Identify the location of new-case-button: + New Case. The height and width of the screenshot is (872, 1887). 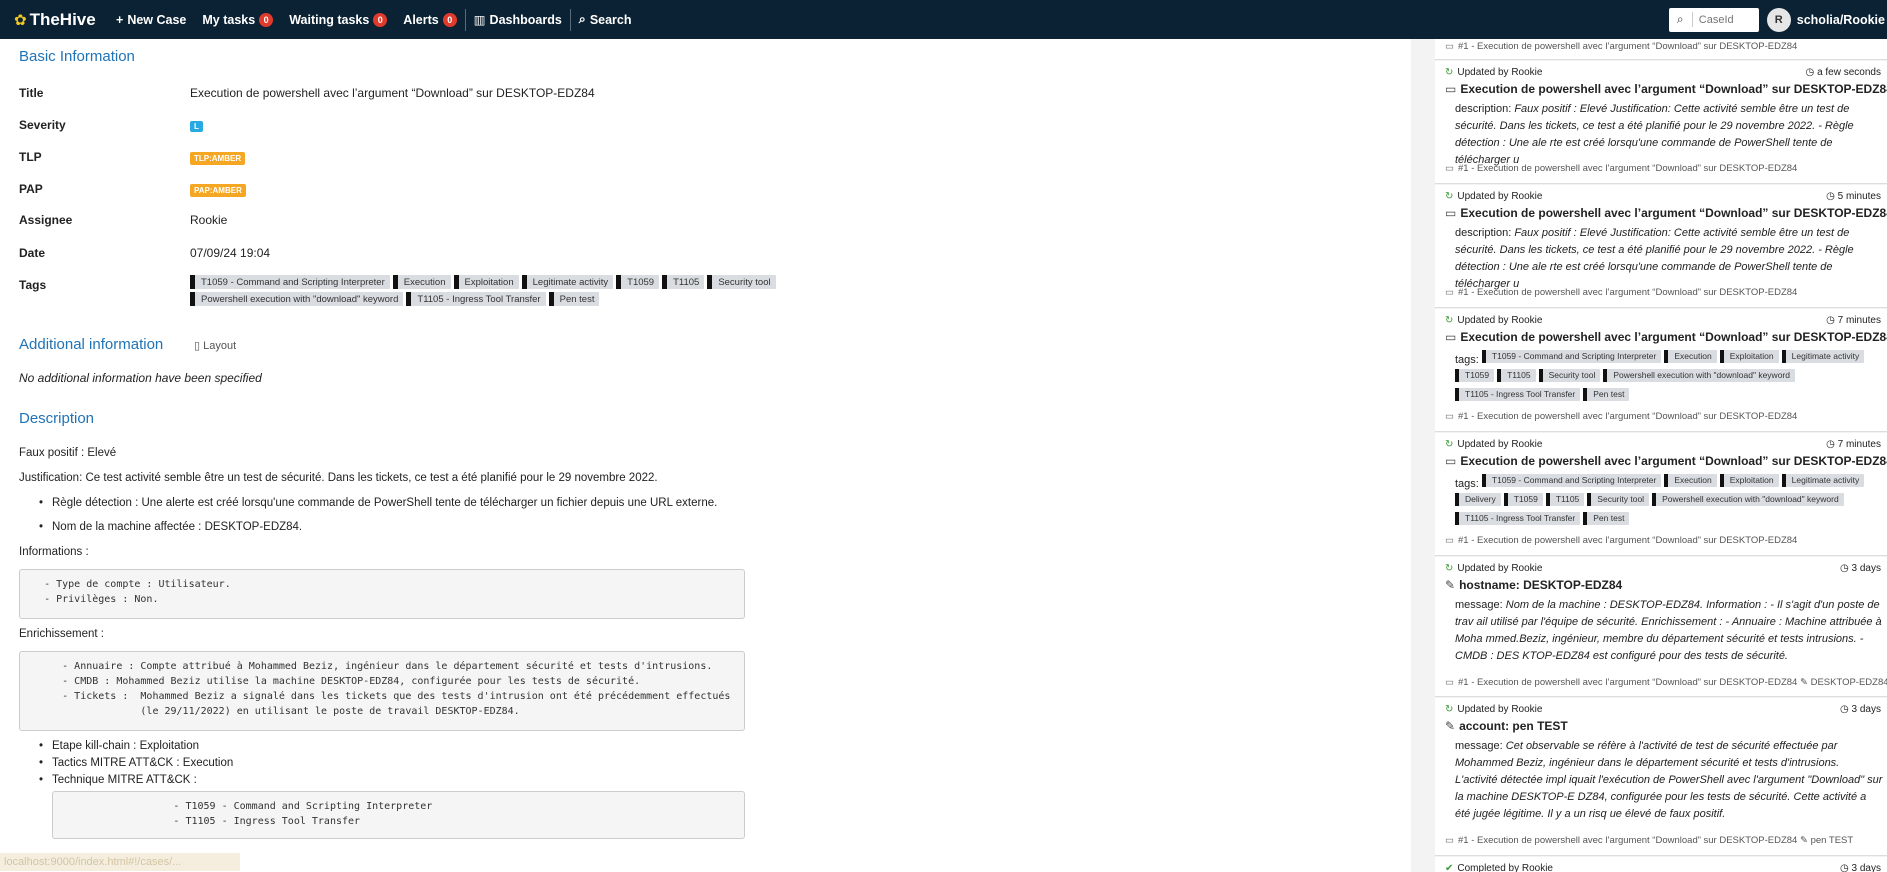
(151, 19).